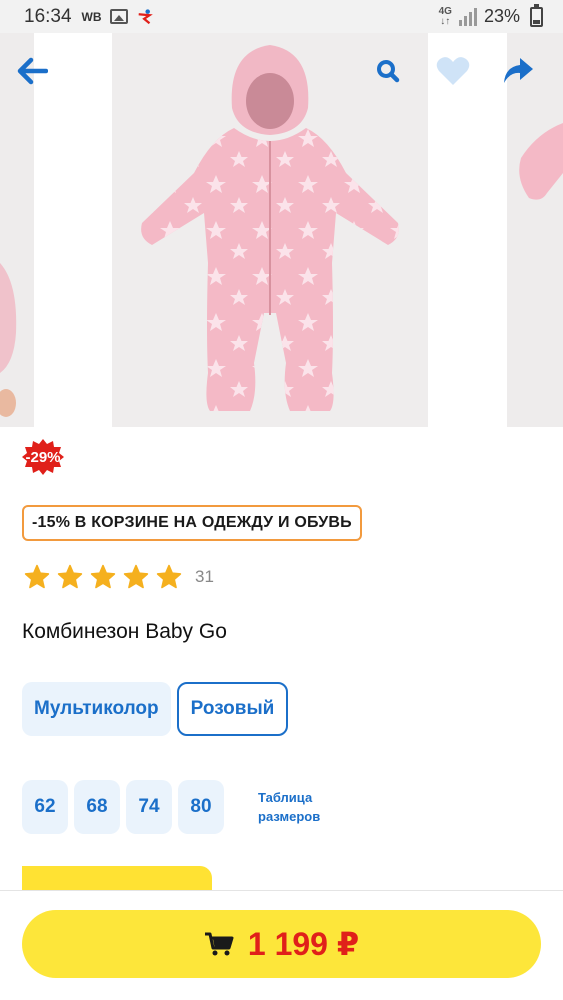  Describe the element at coordinates (501, 16) in the screenshot. I see `battery-percent: 23%` at that location.